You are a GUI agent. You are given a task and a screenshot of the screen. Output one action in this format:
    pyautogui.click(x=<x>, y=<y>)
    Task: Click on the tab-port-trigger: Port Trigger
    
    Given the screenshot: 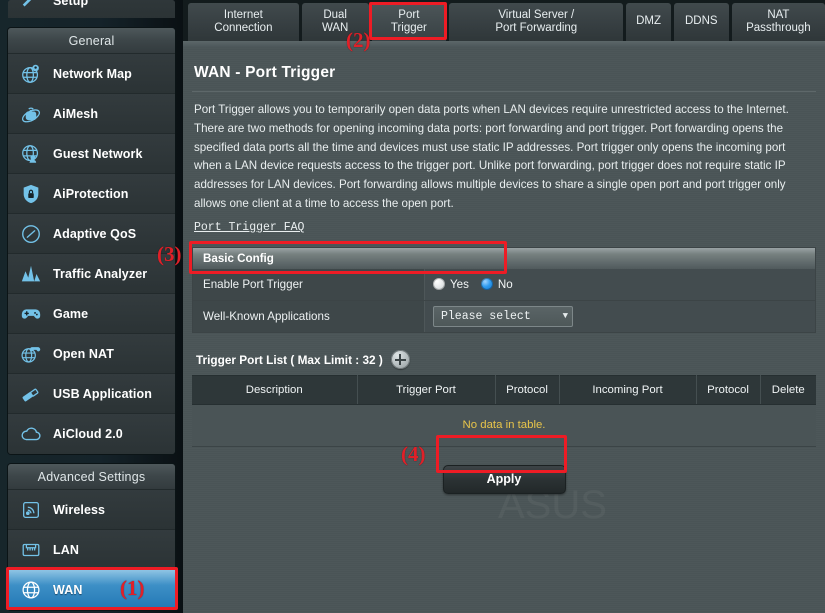 What is the action you would take?
    pyautogui.click(x=409, y=22)
    